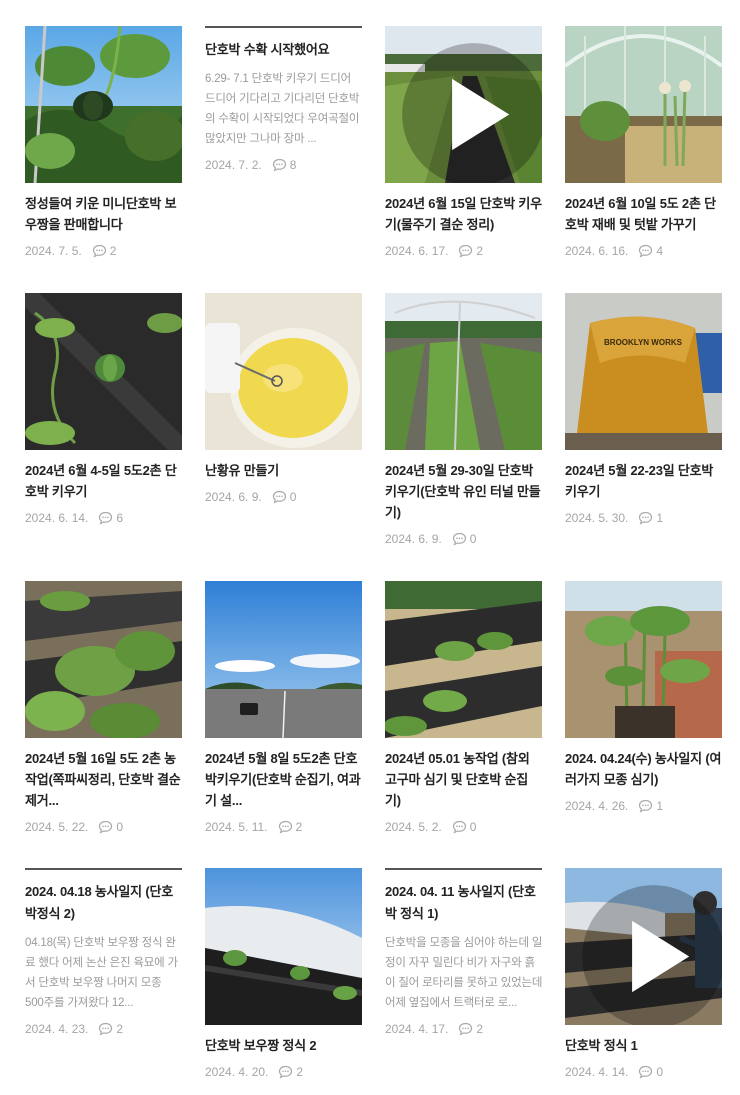 This screenshot has width=740, height=1095. Describe the element at coordinates (284, 1045) in the screenshot. I see `post-title: 단호박 보우짱 정식 2` at that location.